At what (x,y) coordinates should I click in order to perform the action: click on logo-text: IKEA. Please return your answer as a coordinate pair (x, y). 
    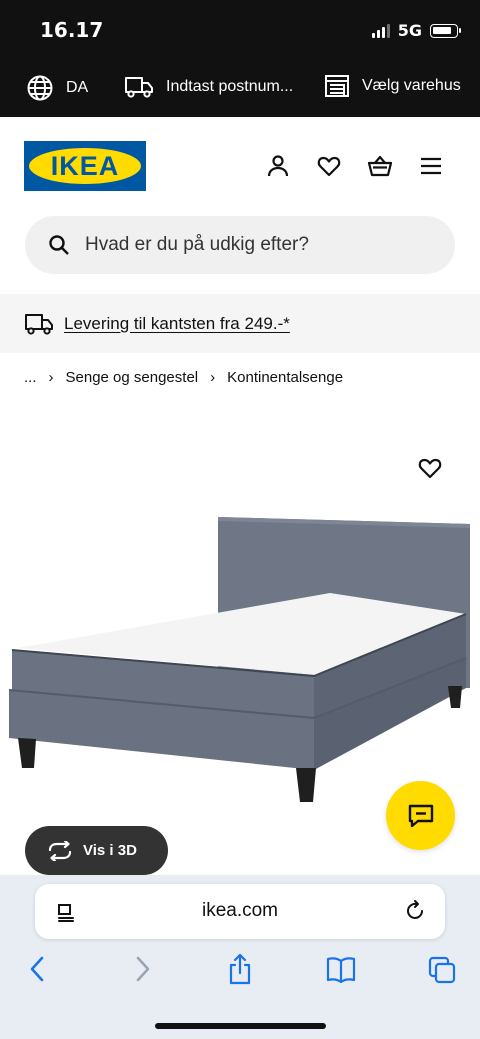
    Looking at the image, I should click on (85, 166).